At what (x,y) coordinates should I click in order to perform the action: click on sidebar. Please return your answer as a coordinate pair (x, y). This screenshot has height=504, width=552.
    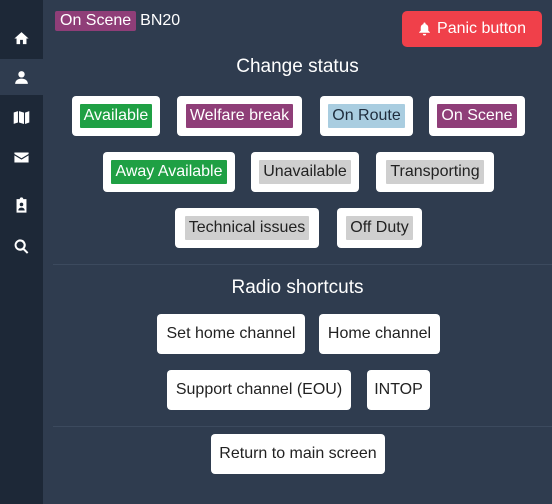
    Looking at the image, I should click on (21, 252).